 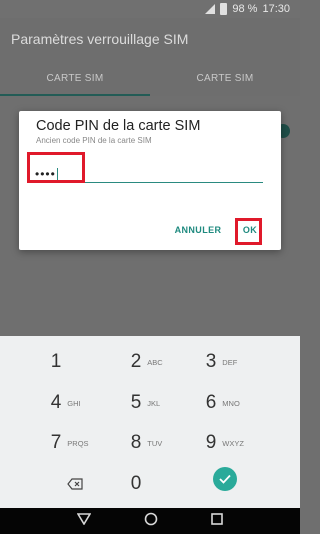 I want to click on navigation-bar, so click(x=150, y=521).